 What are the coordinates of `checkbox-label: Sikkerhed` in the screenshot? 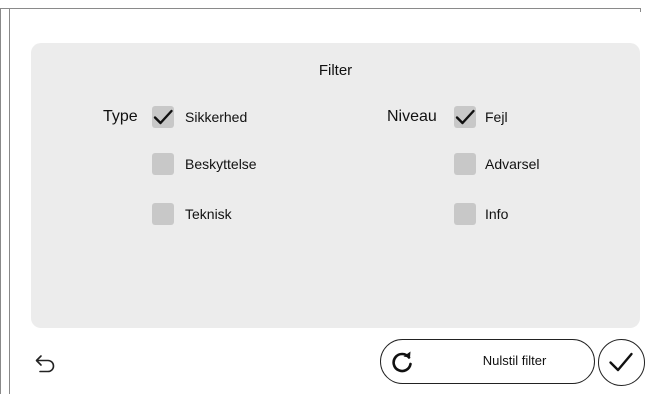 It's located at (216, 117).